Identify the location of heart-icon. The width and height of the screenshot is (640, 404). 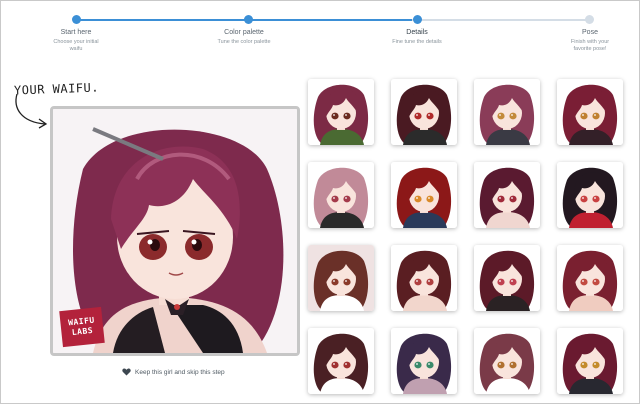
(126, 372).